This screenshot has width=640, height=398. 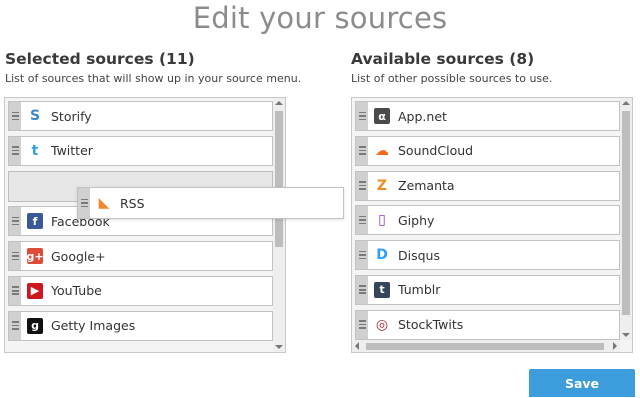 What do you see at coordinates (35, 221) in the screenshot?
I see `facebook-icon: f` at bounding box center [35, 221].